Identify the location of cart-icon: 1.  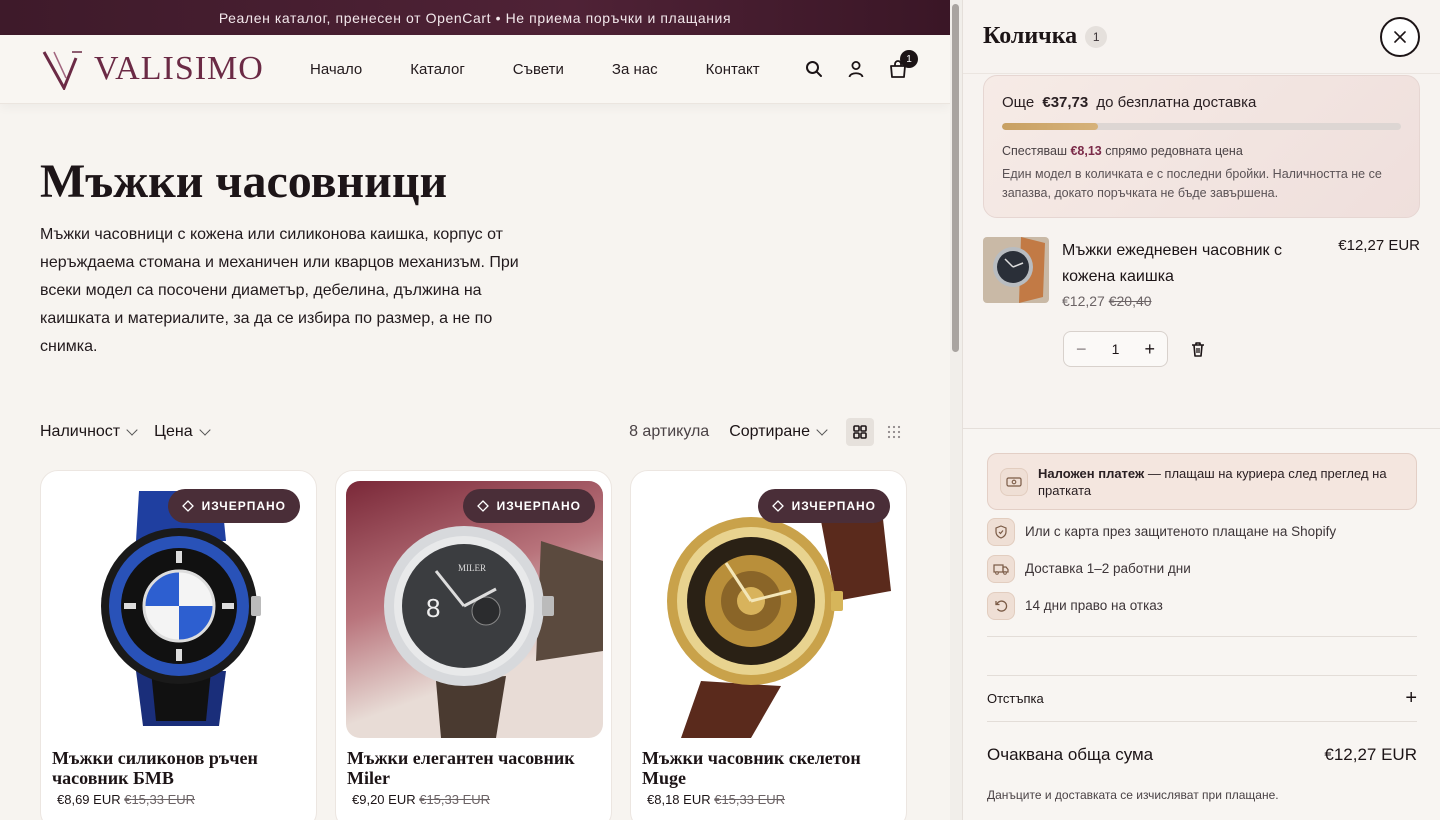
(903, 64).